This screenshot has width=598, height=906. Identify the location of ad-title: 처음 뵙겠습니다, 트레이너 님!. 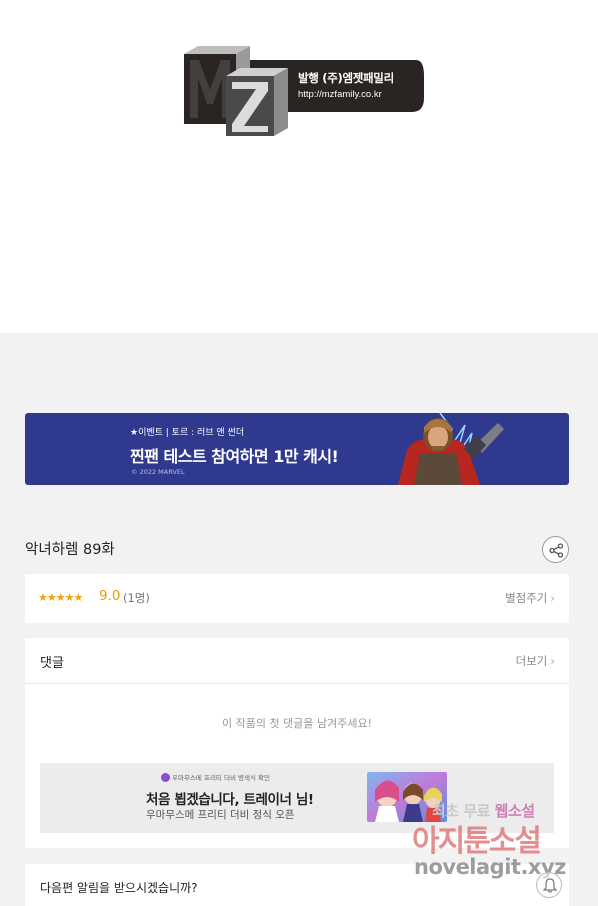
(230, 800).